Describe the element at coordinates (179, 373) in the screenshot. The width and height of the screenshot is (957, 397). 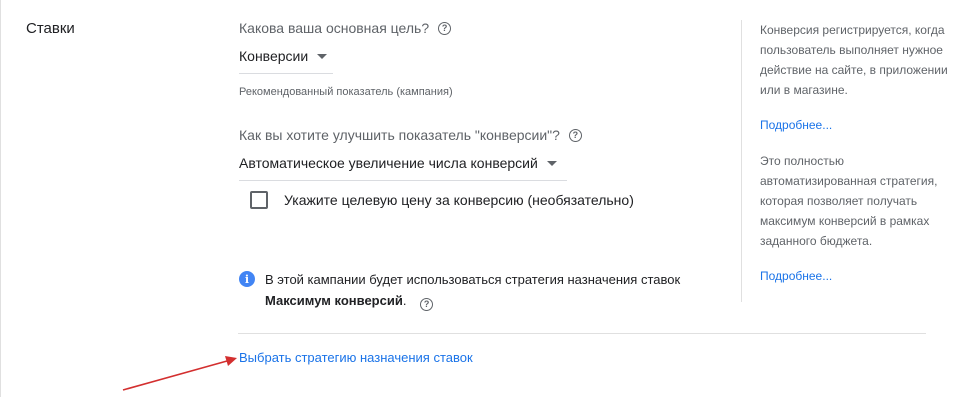
I see `annotation-arrow-icon` at that location.